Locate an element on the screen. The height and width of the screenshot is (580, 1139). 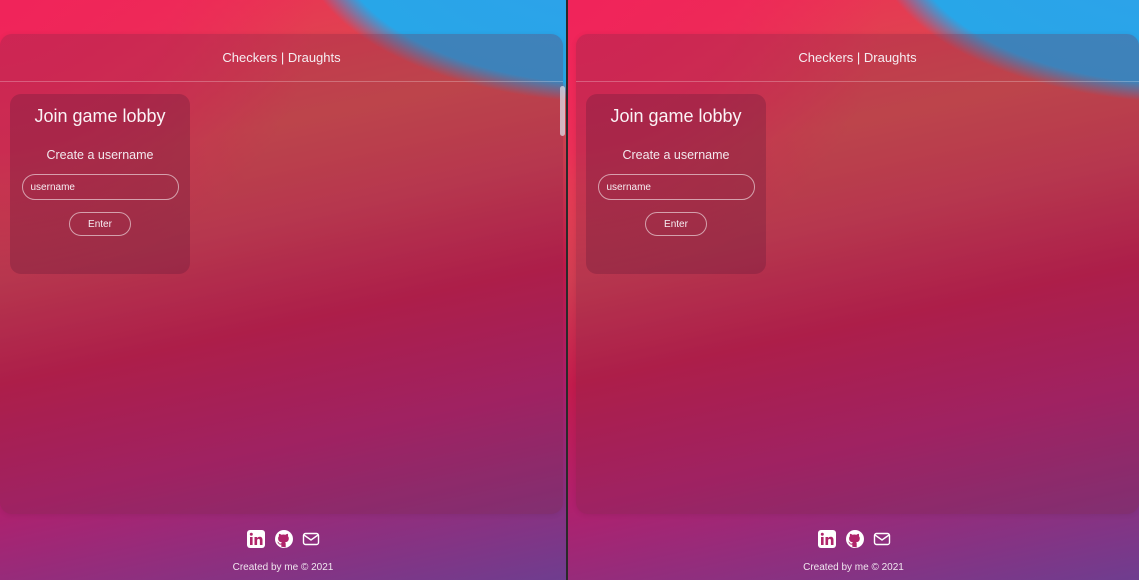
scrollbar-thumb is located at coordinates (562, 111).